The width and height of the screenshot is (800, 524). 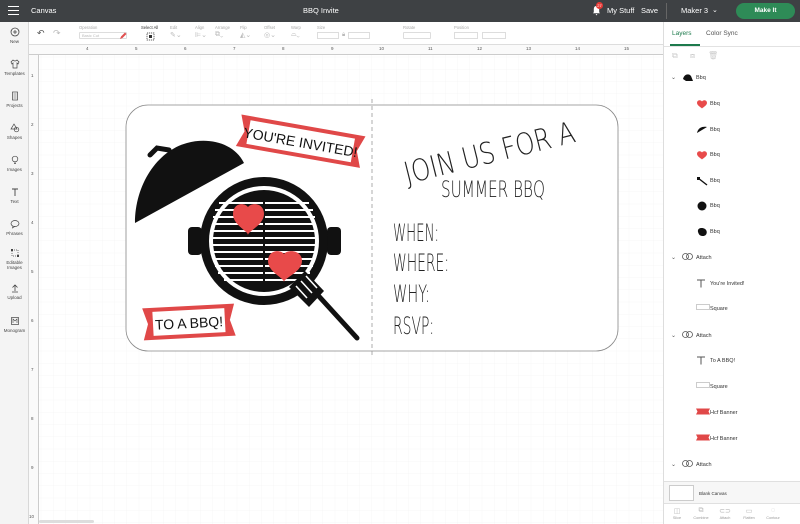 I want to click on select-all-icon, so click(x=150, y=36).